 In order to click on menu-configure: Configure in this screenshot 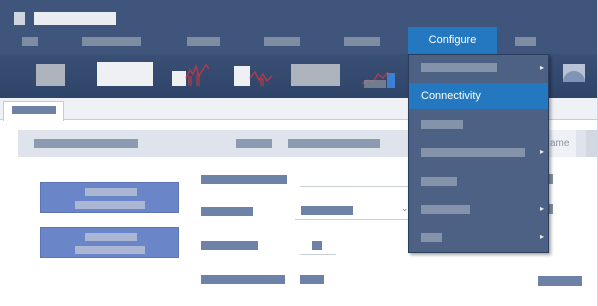, I will do `click(452, 40)`.